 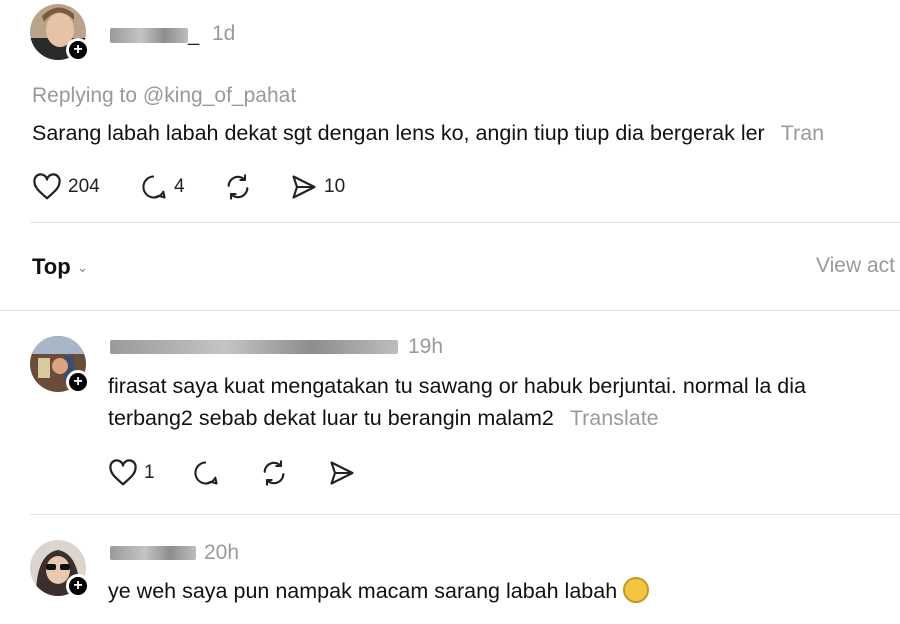 I want to click on comment-count: 4, so click(x=179, y=186).